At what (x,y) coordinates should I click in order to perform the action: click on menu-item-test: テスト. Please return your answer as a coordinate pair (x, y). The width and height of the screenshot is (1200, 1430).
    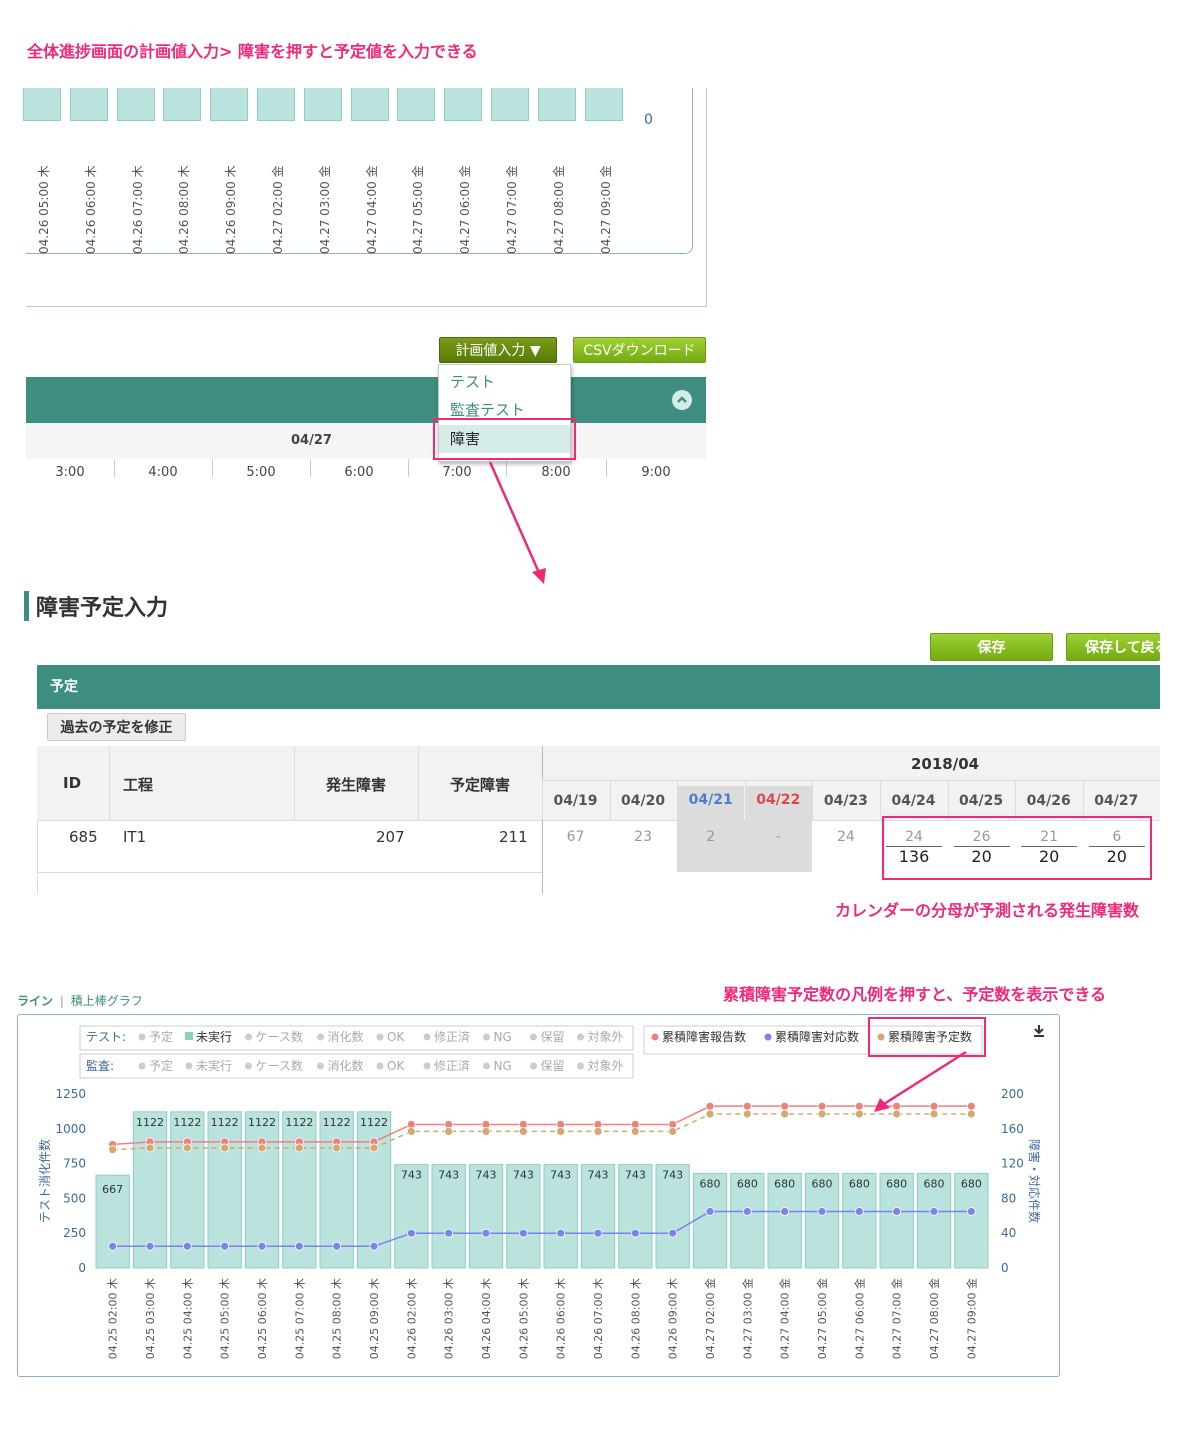
    Looking at the image, I should click on (504, 382).